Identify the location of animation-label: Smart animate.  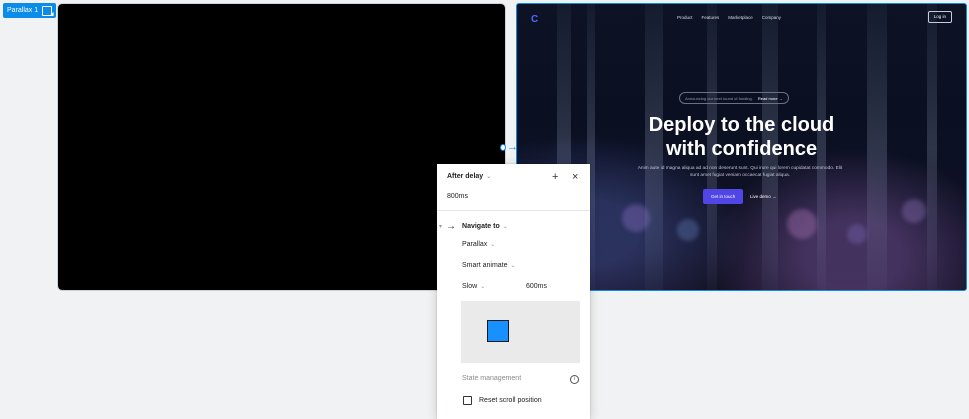
(485, 265).